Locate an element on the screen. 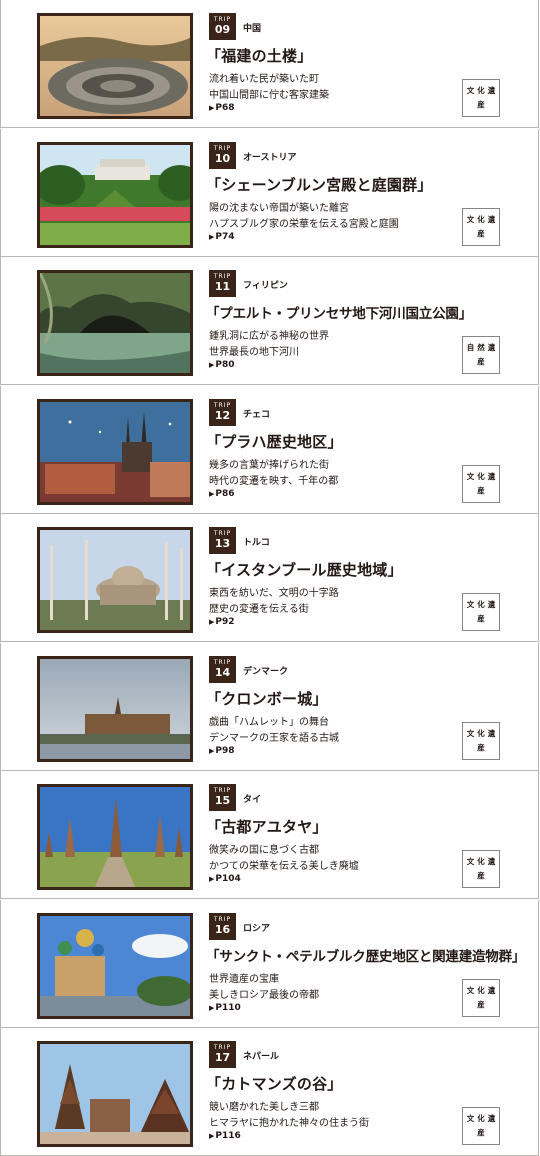  prague-photo is located at coordinates (115, 451).